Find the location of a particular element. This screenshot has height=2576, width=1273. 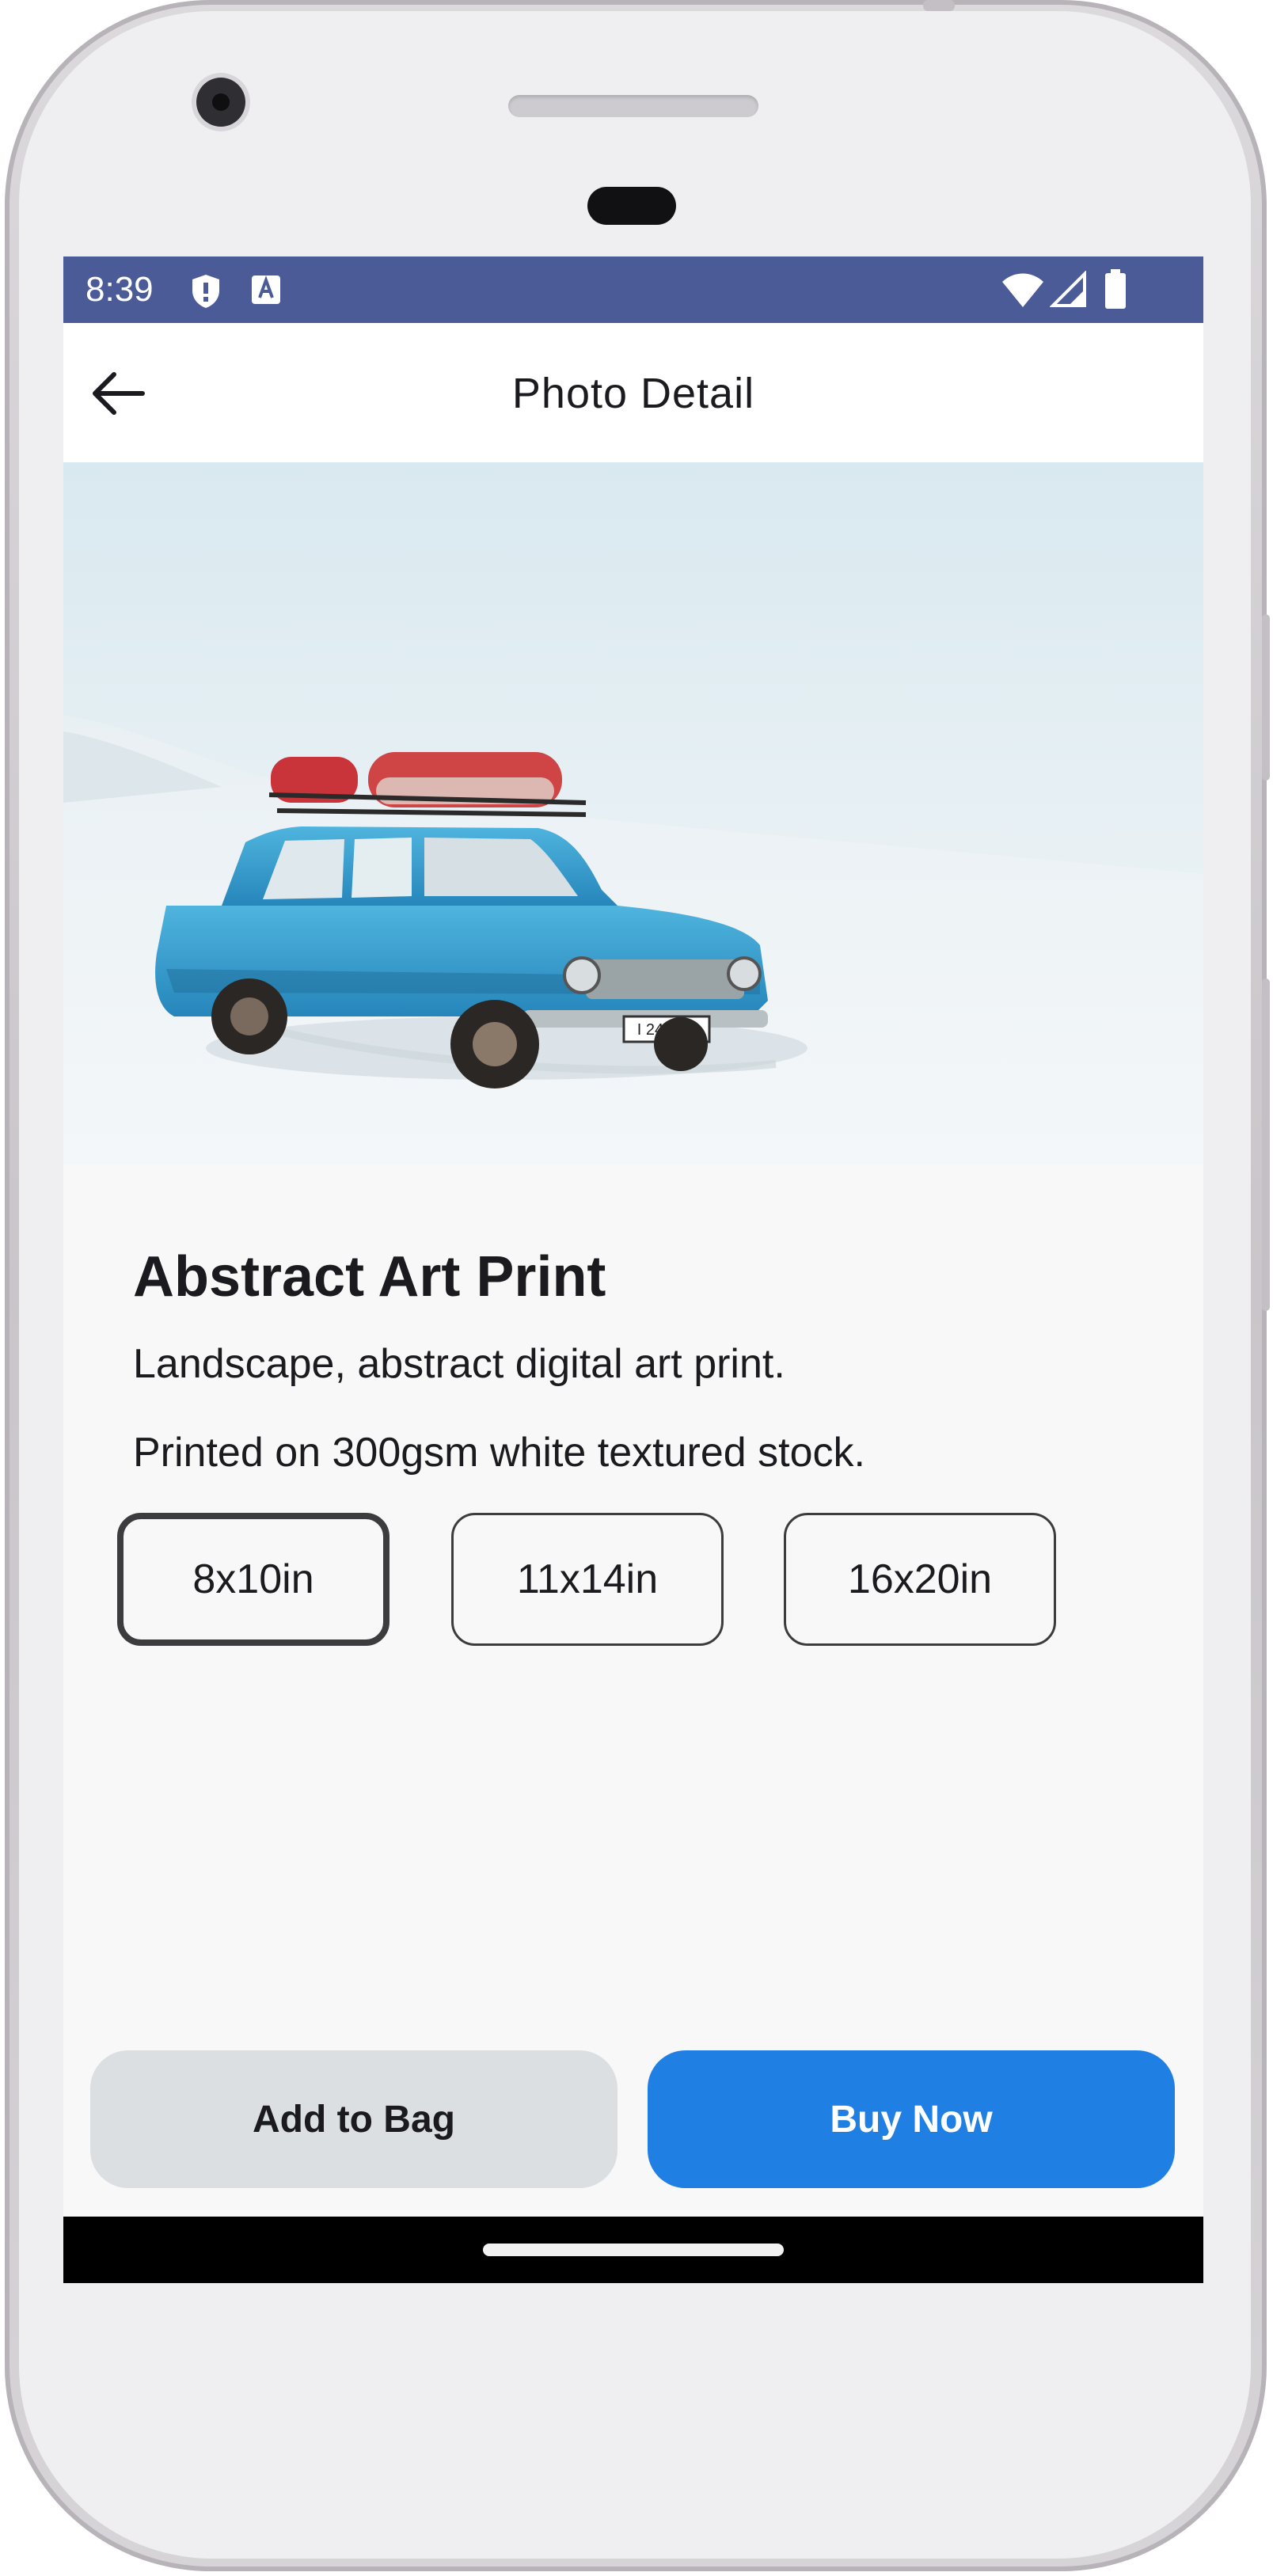

product-title: Abstract Art Print is located at coordinates (369, 1277).